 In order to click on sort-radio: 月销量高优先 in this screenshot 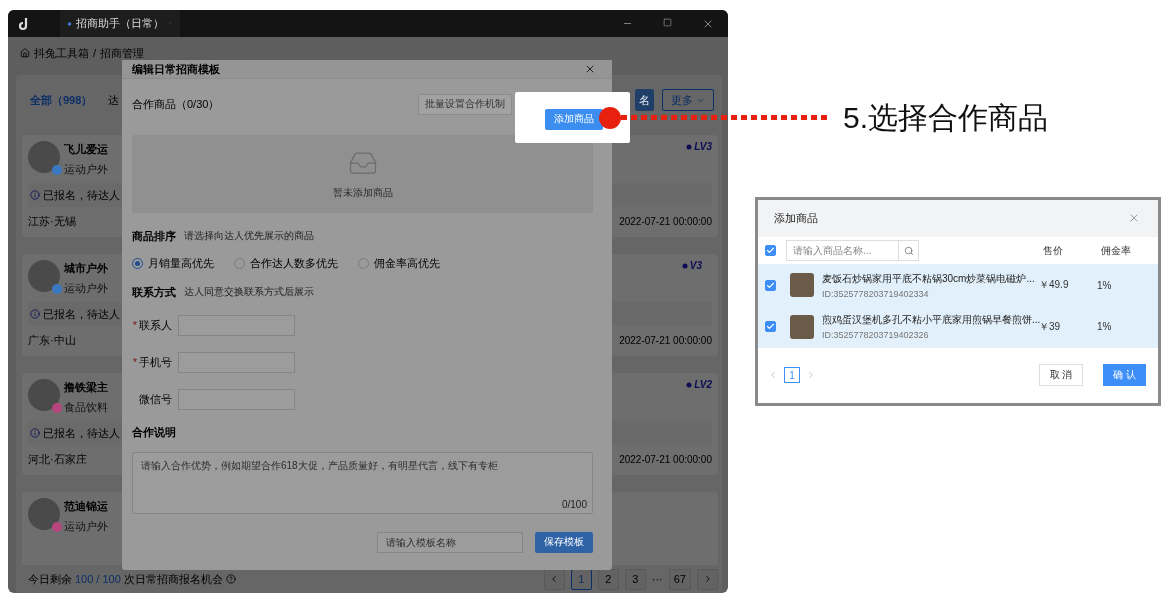, I will do `click(173, 263)`.